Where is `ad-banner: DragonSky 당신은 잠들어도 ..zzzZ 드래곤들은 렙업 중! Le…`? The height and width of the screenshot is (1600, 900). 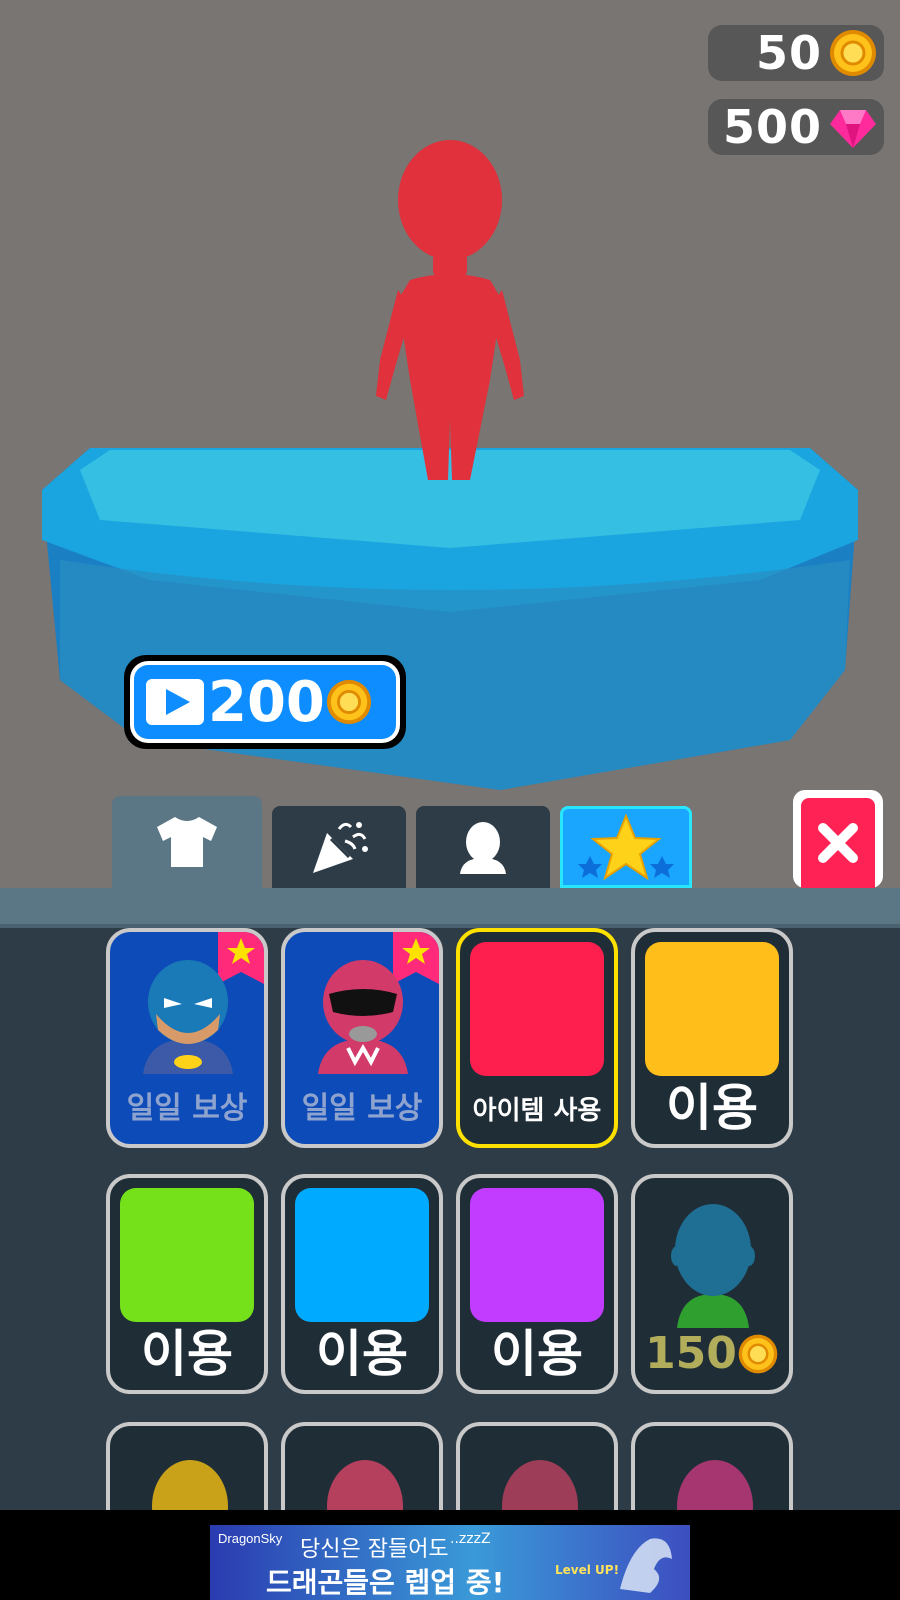
ad-banner: DragonSky 당신은 잠들어도 ..zzzZ 드래곤들은 렙업 중! Le… is located at coordinates (450, 1562).